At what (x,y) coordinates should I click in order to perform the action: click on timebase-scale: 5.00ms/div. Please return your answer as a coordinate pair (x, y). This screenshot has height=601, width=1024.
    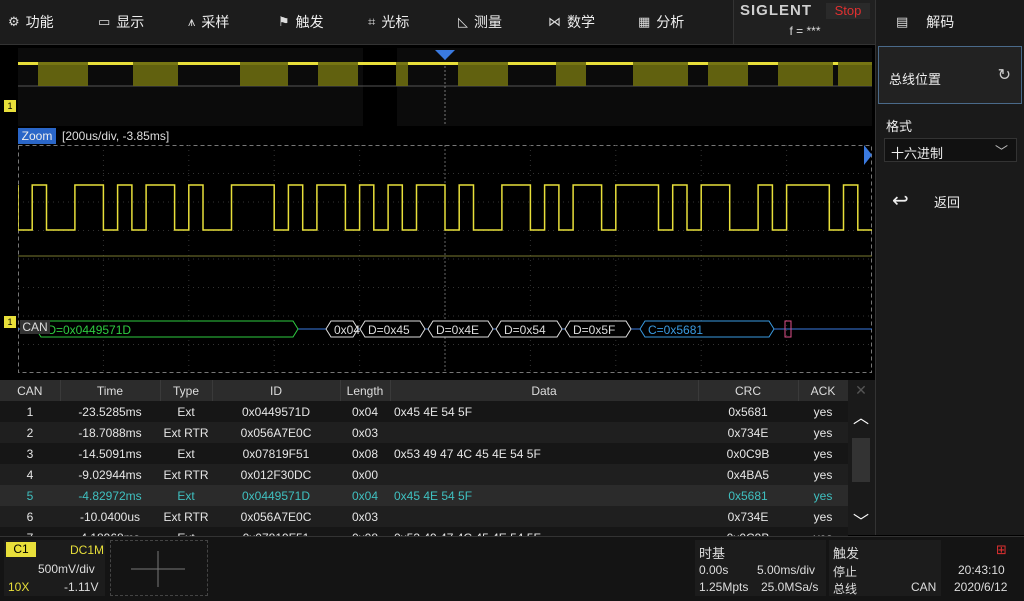
    Looking at the image, I should click on (786, 570).